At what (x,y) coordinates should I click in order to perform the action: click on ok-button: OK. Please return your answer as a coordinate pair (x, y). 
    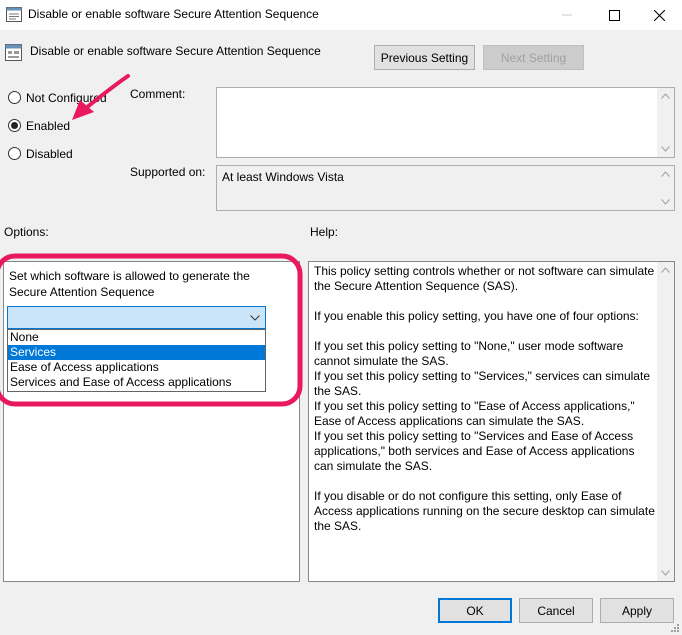
    Looking at the image, I should click on (475, 610).